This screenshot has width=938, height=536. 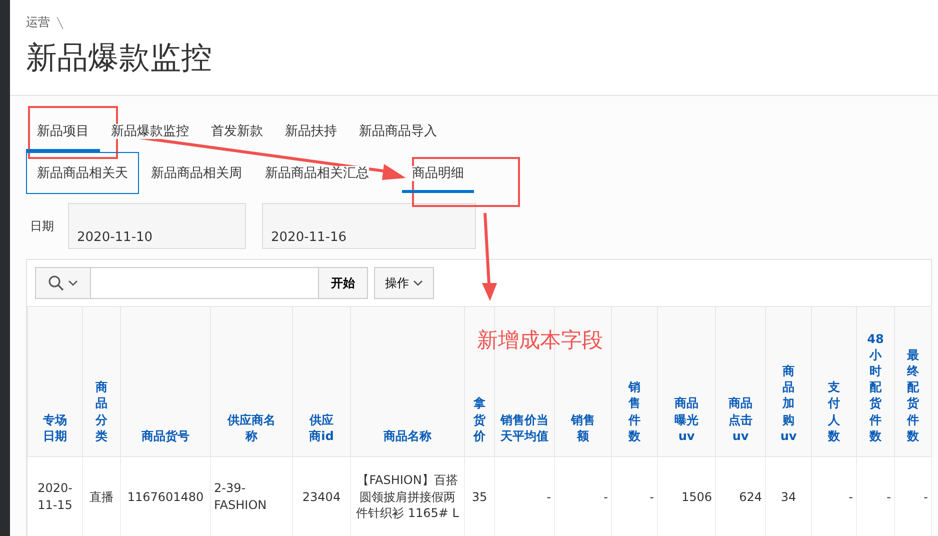 What do you see at coordinates (634, 411) in the screenshot?
I see `column-header: 销售件数` at bounding box center [634, 411].